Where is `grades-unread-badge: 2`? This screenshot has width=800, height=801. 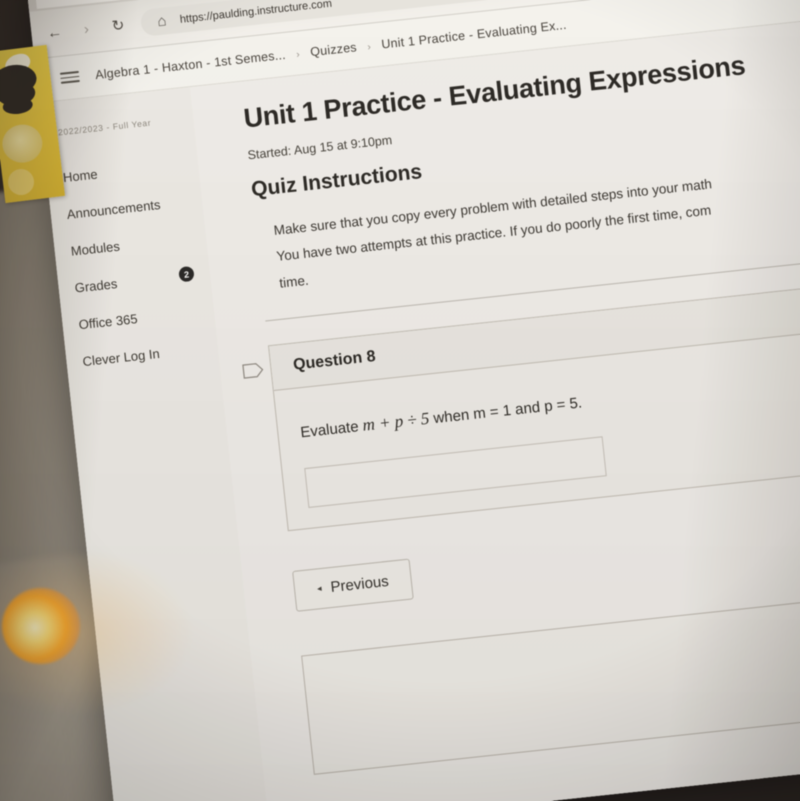
grades-unread-badge: 2 is located at coordinates (186, 274).